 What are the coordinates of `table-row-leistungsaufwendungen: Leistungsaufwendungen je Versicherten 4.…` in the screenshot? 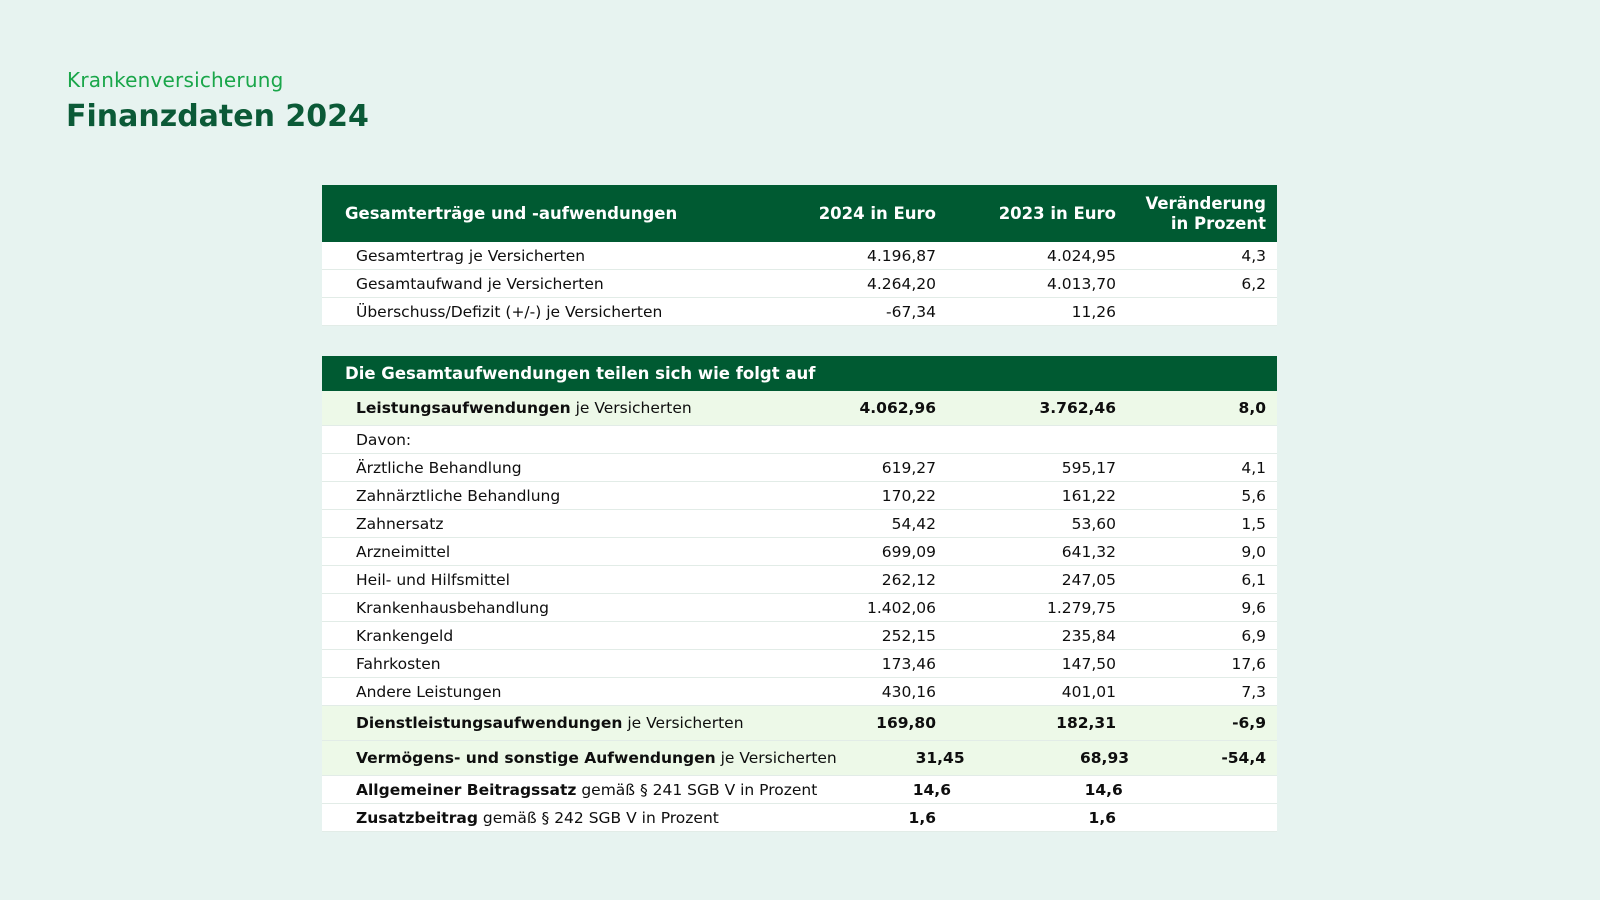 It's located at (799, 408).